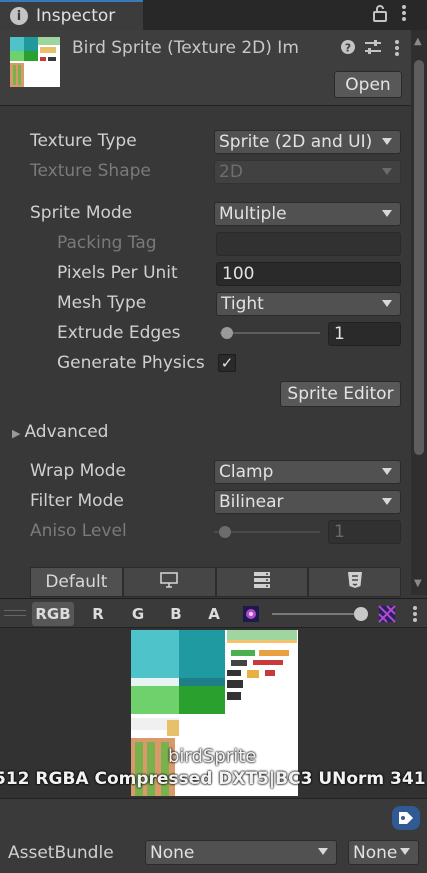 This screenshot has height=873, width=427. What do you see at coordinates (83, 141) in the screenshot?
I see `texture-type-label: Texture Type` at bounding box center [83, 141].